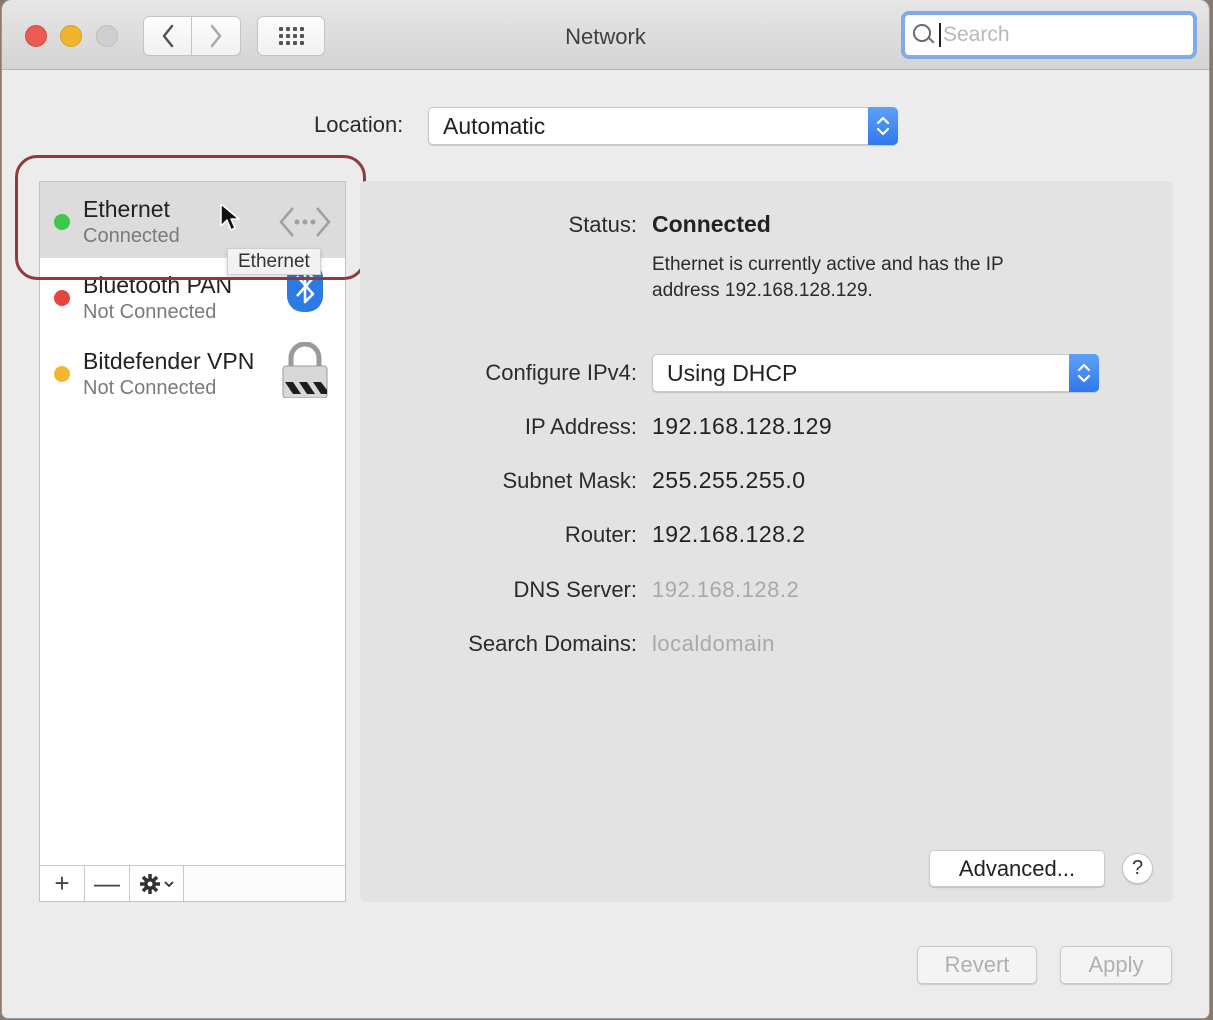 Image resolution: width=1213 pixels, height=1020 pixels. What do you see at coordinates (494, 125) in the screenshot?
I see `location-value: Automatic` at bounding box center [494, 125].